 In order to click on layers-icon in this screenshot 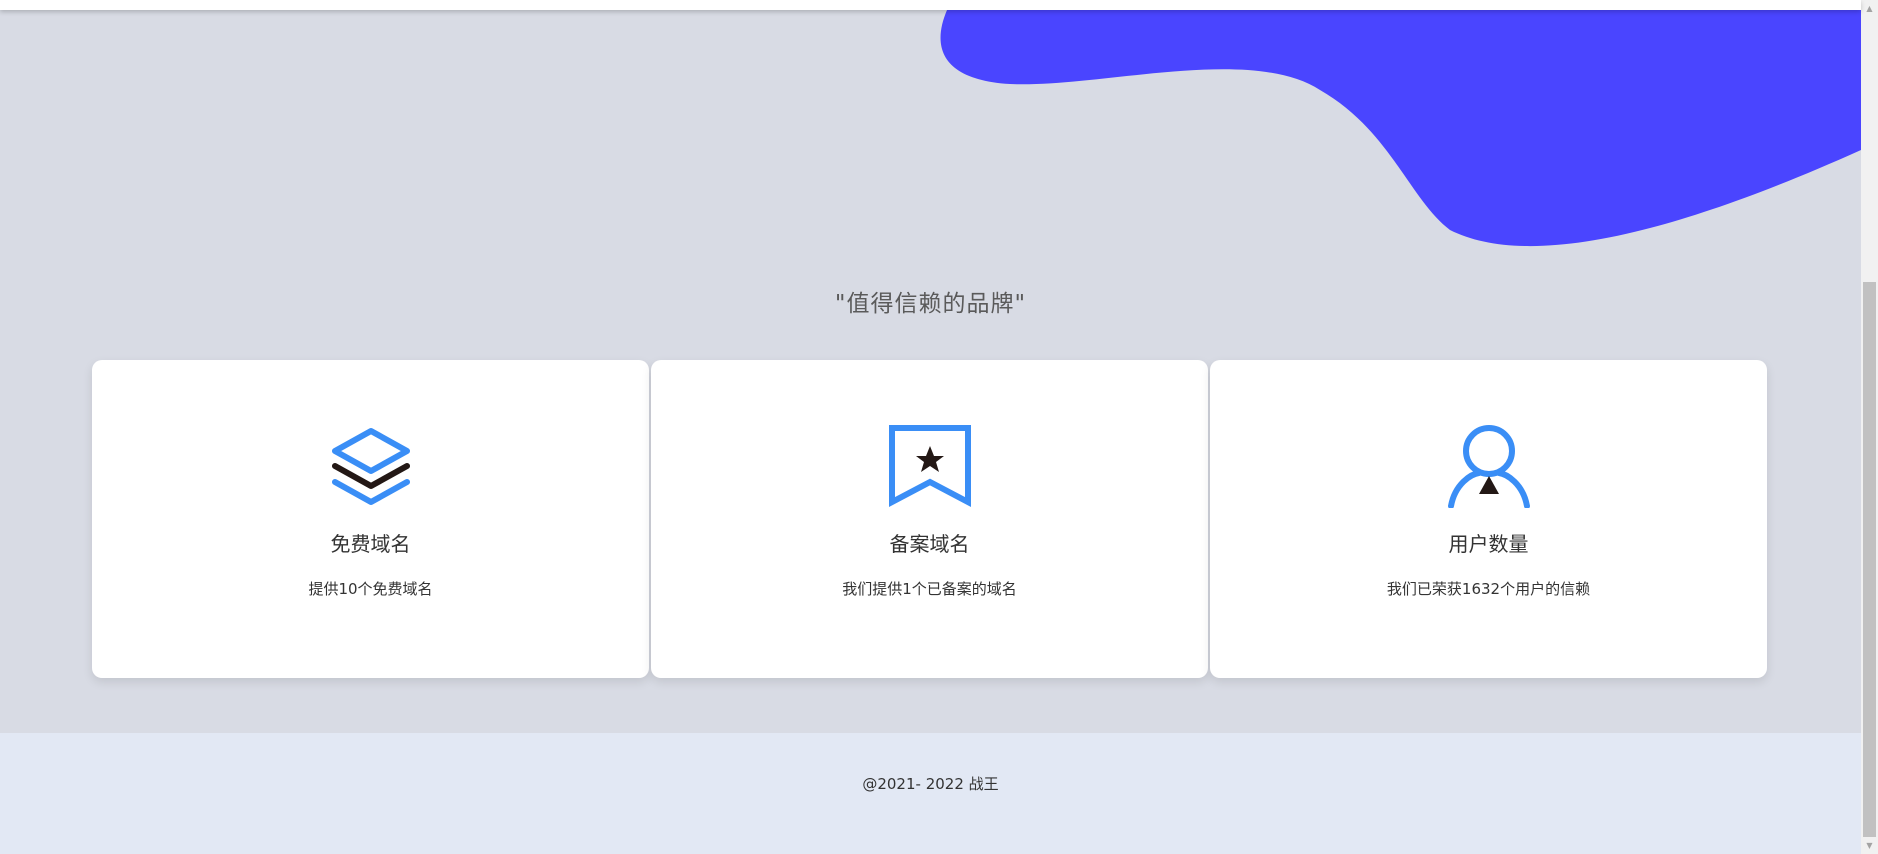, I will do `click(370, 466)`.